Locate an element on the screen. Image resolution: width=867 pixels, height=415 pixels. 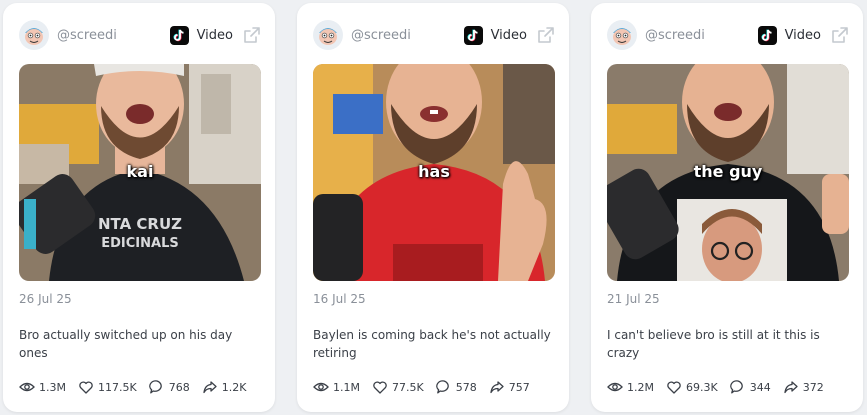
comments-count: 578 is located at coordinates (466, 387).